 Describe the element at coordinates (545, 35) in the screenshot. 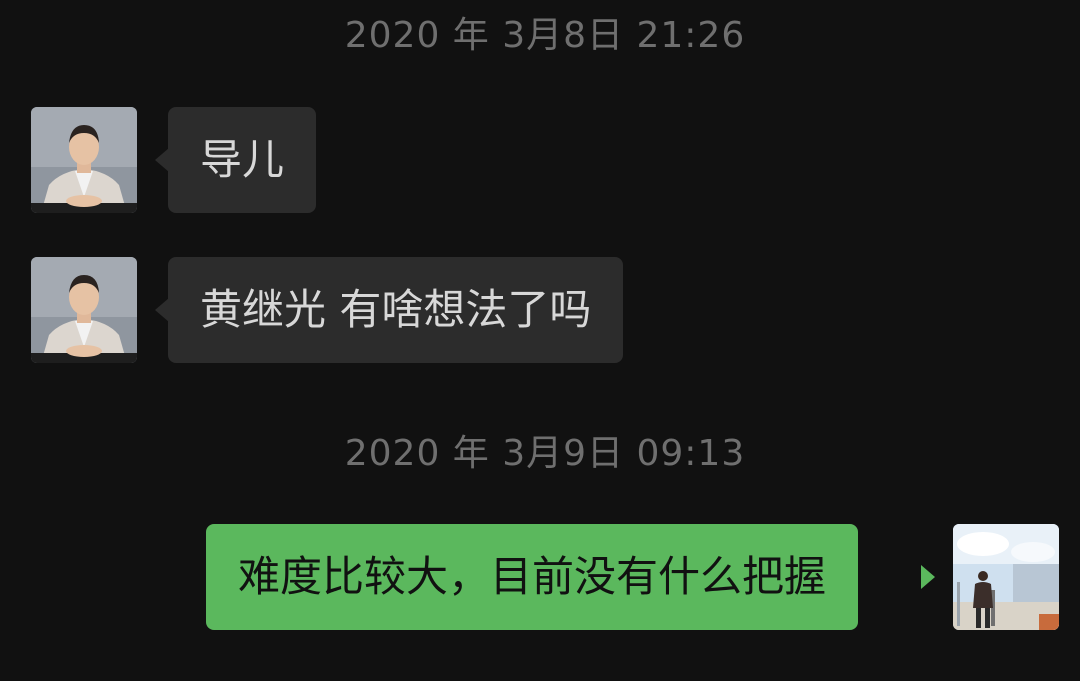

I see `timestamp: 2020 年 3月8日 21:26` at that location.